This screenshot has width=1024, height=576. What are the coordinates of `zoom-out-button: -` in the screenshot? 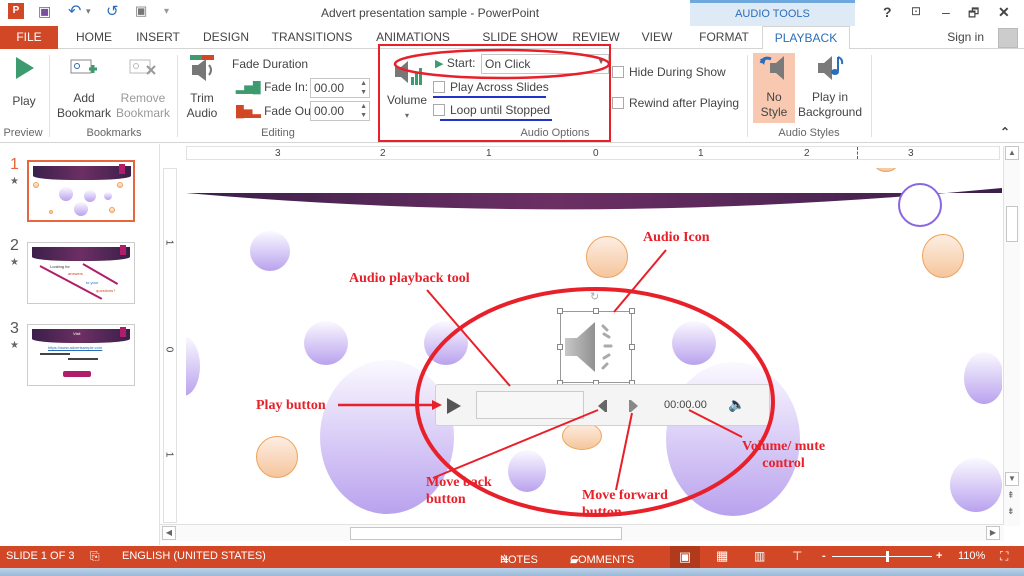 It's located at (824, 556).